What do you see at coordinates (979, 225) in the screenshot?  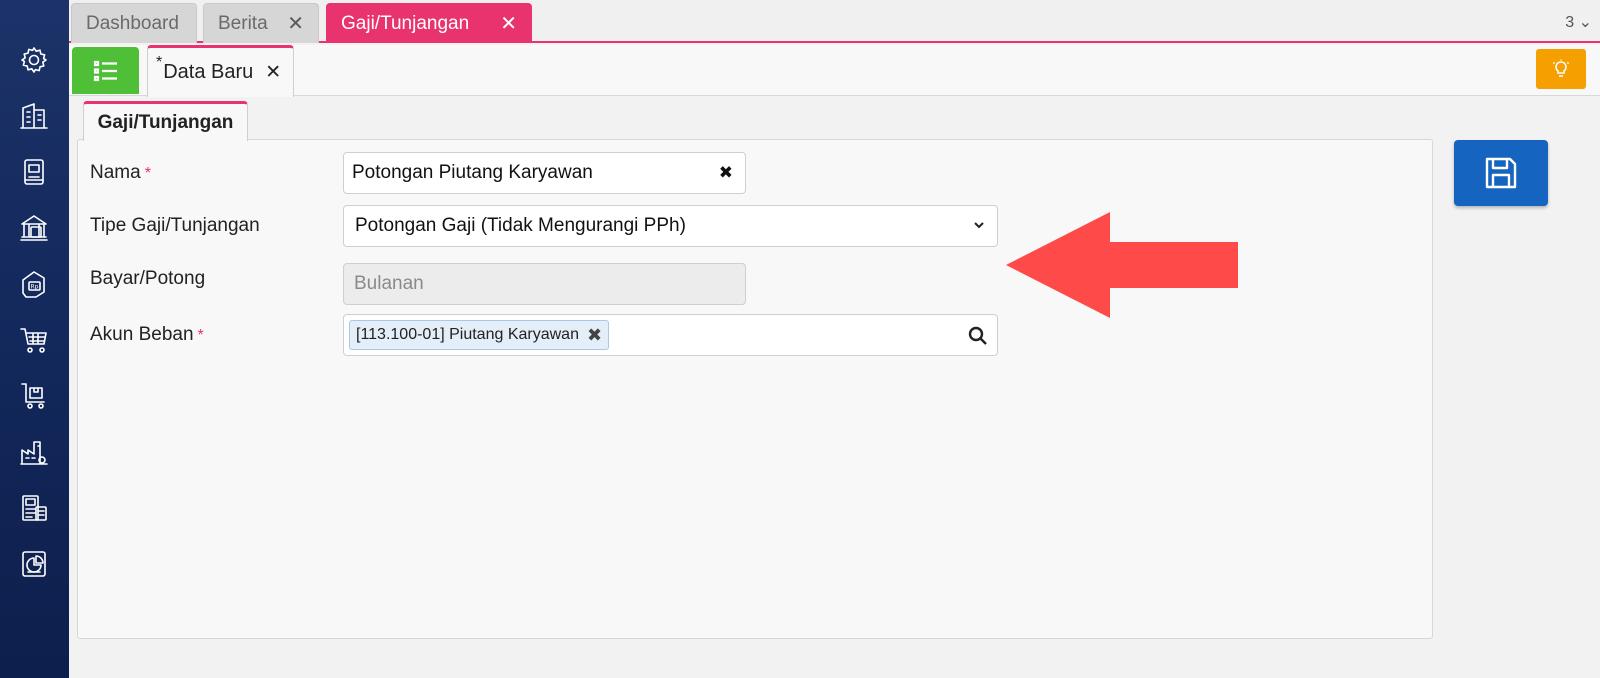 I see `chevron-down-icon` at bounding box center [979, 225].